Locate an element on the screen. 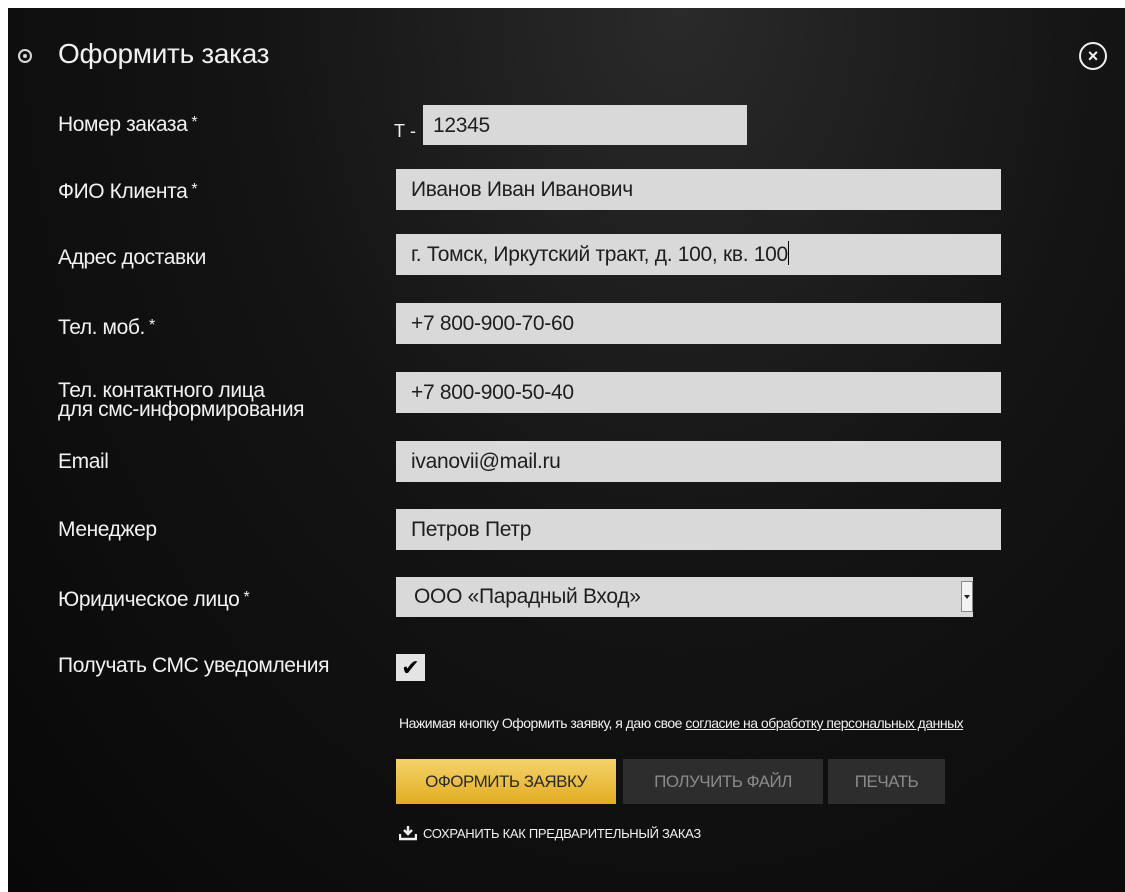 This screenshot has width=1125, height=892. manager-input: Петров Петр is located at coordinates (698, 529).